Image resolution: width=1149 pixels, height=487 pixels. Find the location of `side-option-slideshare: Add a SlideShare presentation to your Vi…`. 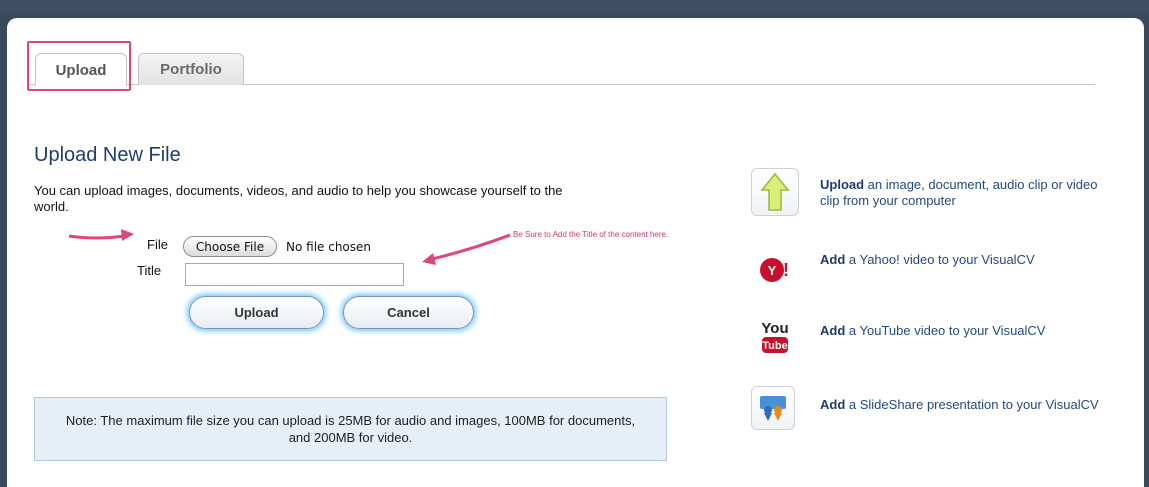

side-option-slideshare: Add a SlideShare presentation to your Vi… is located at coordinates (965, 405).